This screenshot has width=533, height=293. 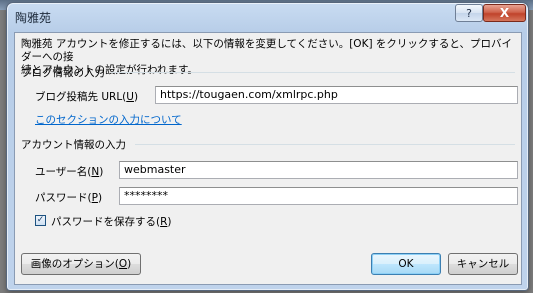 I want to click on blog-section-divider, so click(x=313, y=72).